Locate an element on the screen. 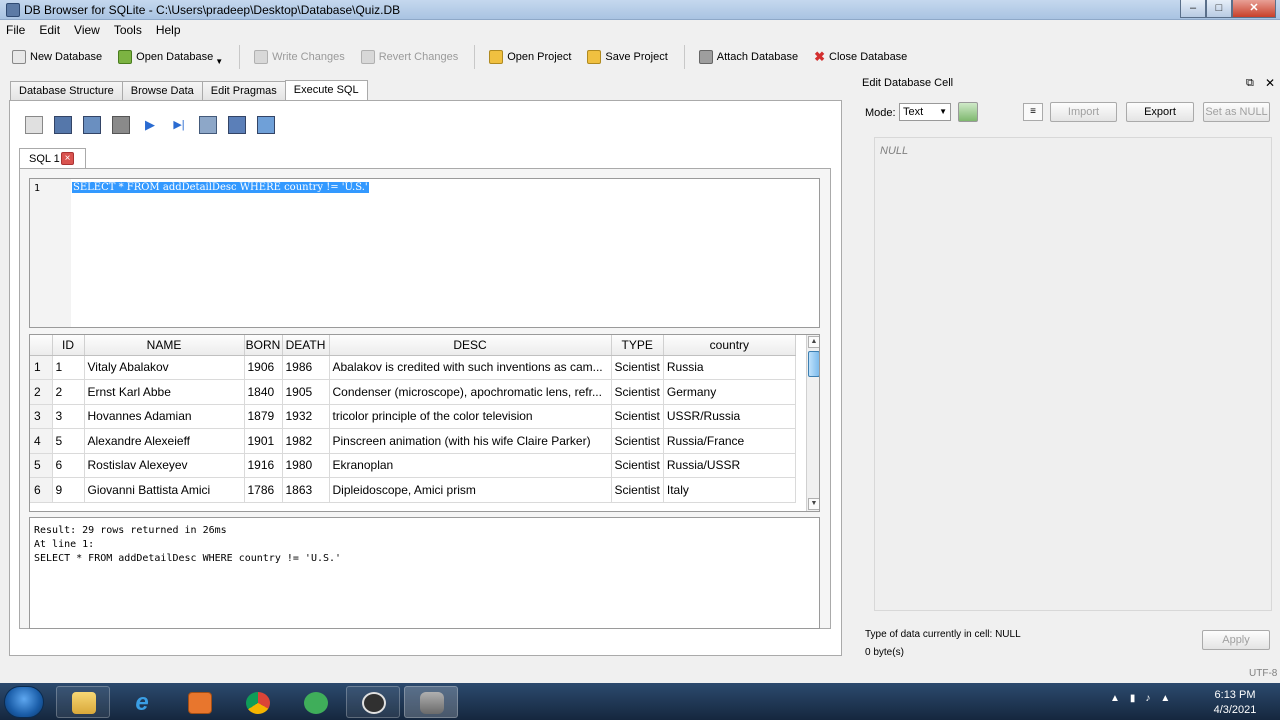 Image resolution: width=1280 pixels, height=720 pixels. column-header-country: country is located at coordinates (729, 345).